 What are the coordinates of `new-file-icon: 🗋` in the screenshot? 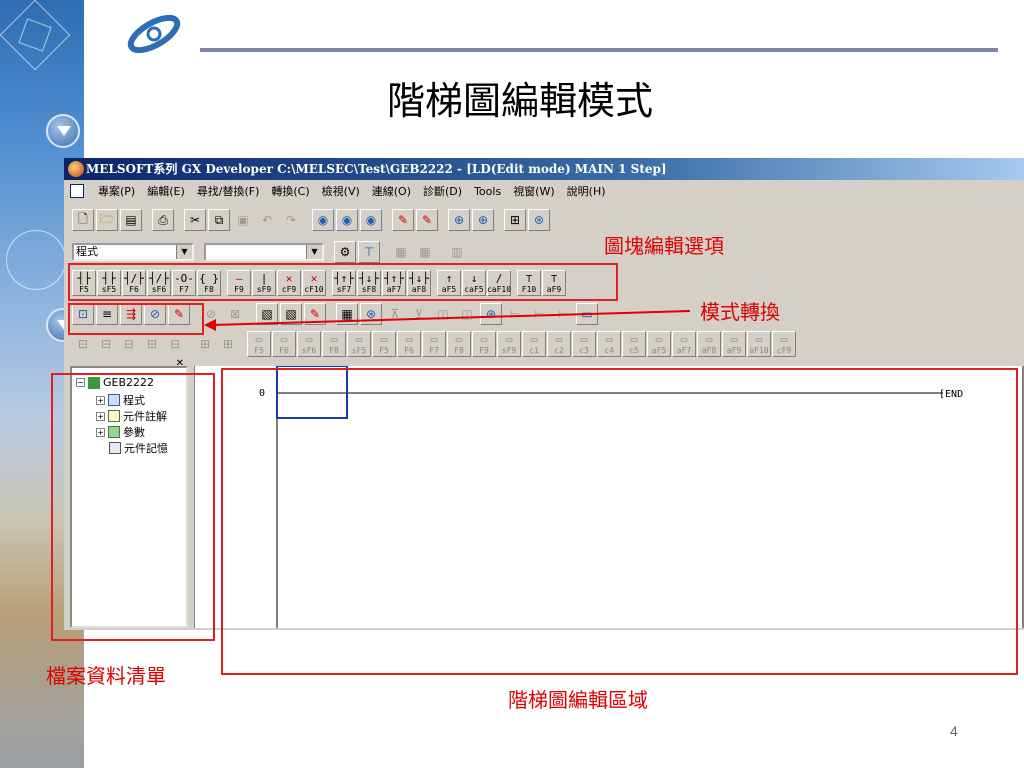 It's located at (83, 220).